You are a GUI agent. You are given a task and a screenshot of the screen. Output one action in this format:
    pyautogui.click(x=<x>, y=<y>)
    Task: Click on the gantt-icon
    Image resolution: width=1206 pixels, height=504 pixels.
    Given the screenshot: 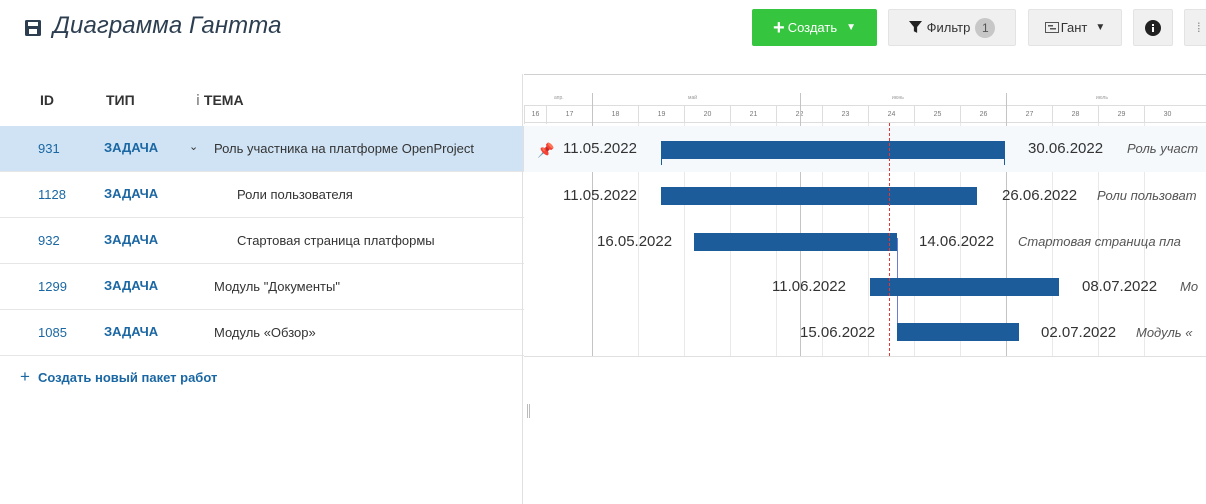 What is the action you would take?
    pyautogui.click(x=1051, y=27)
    